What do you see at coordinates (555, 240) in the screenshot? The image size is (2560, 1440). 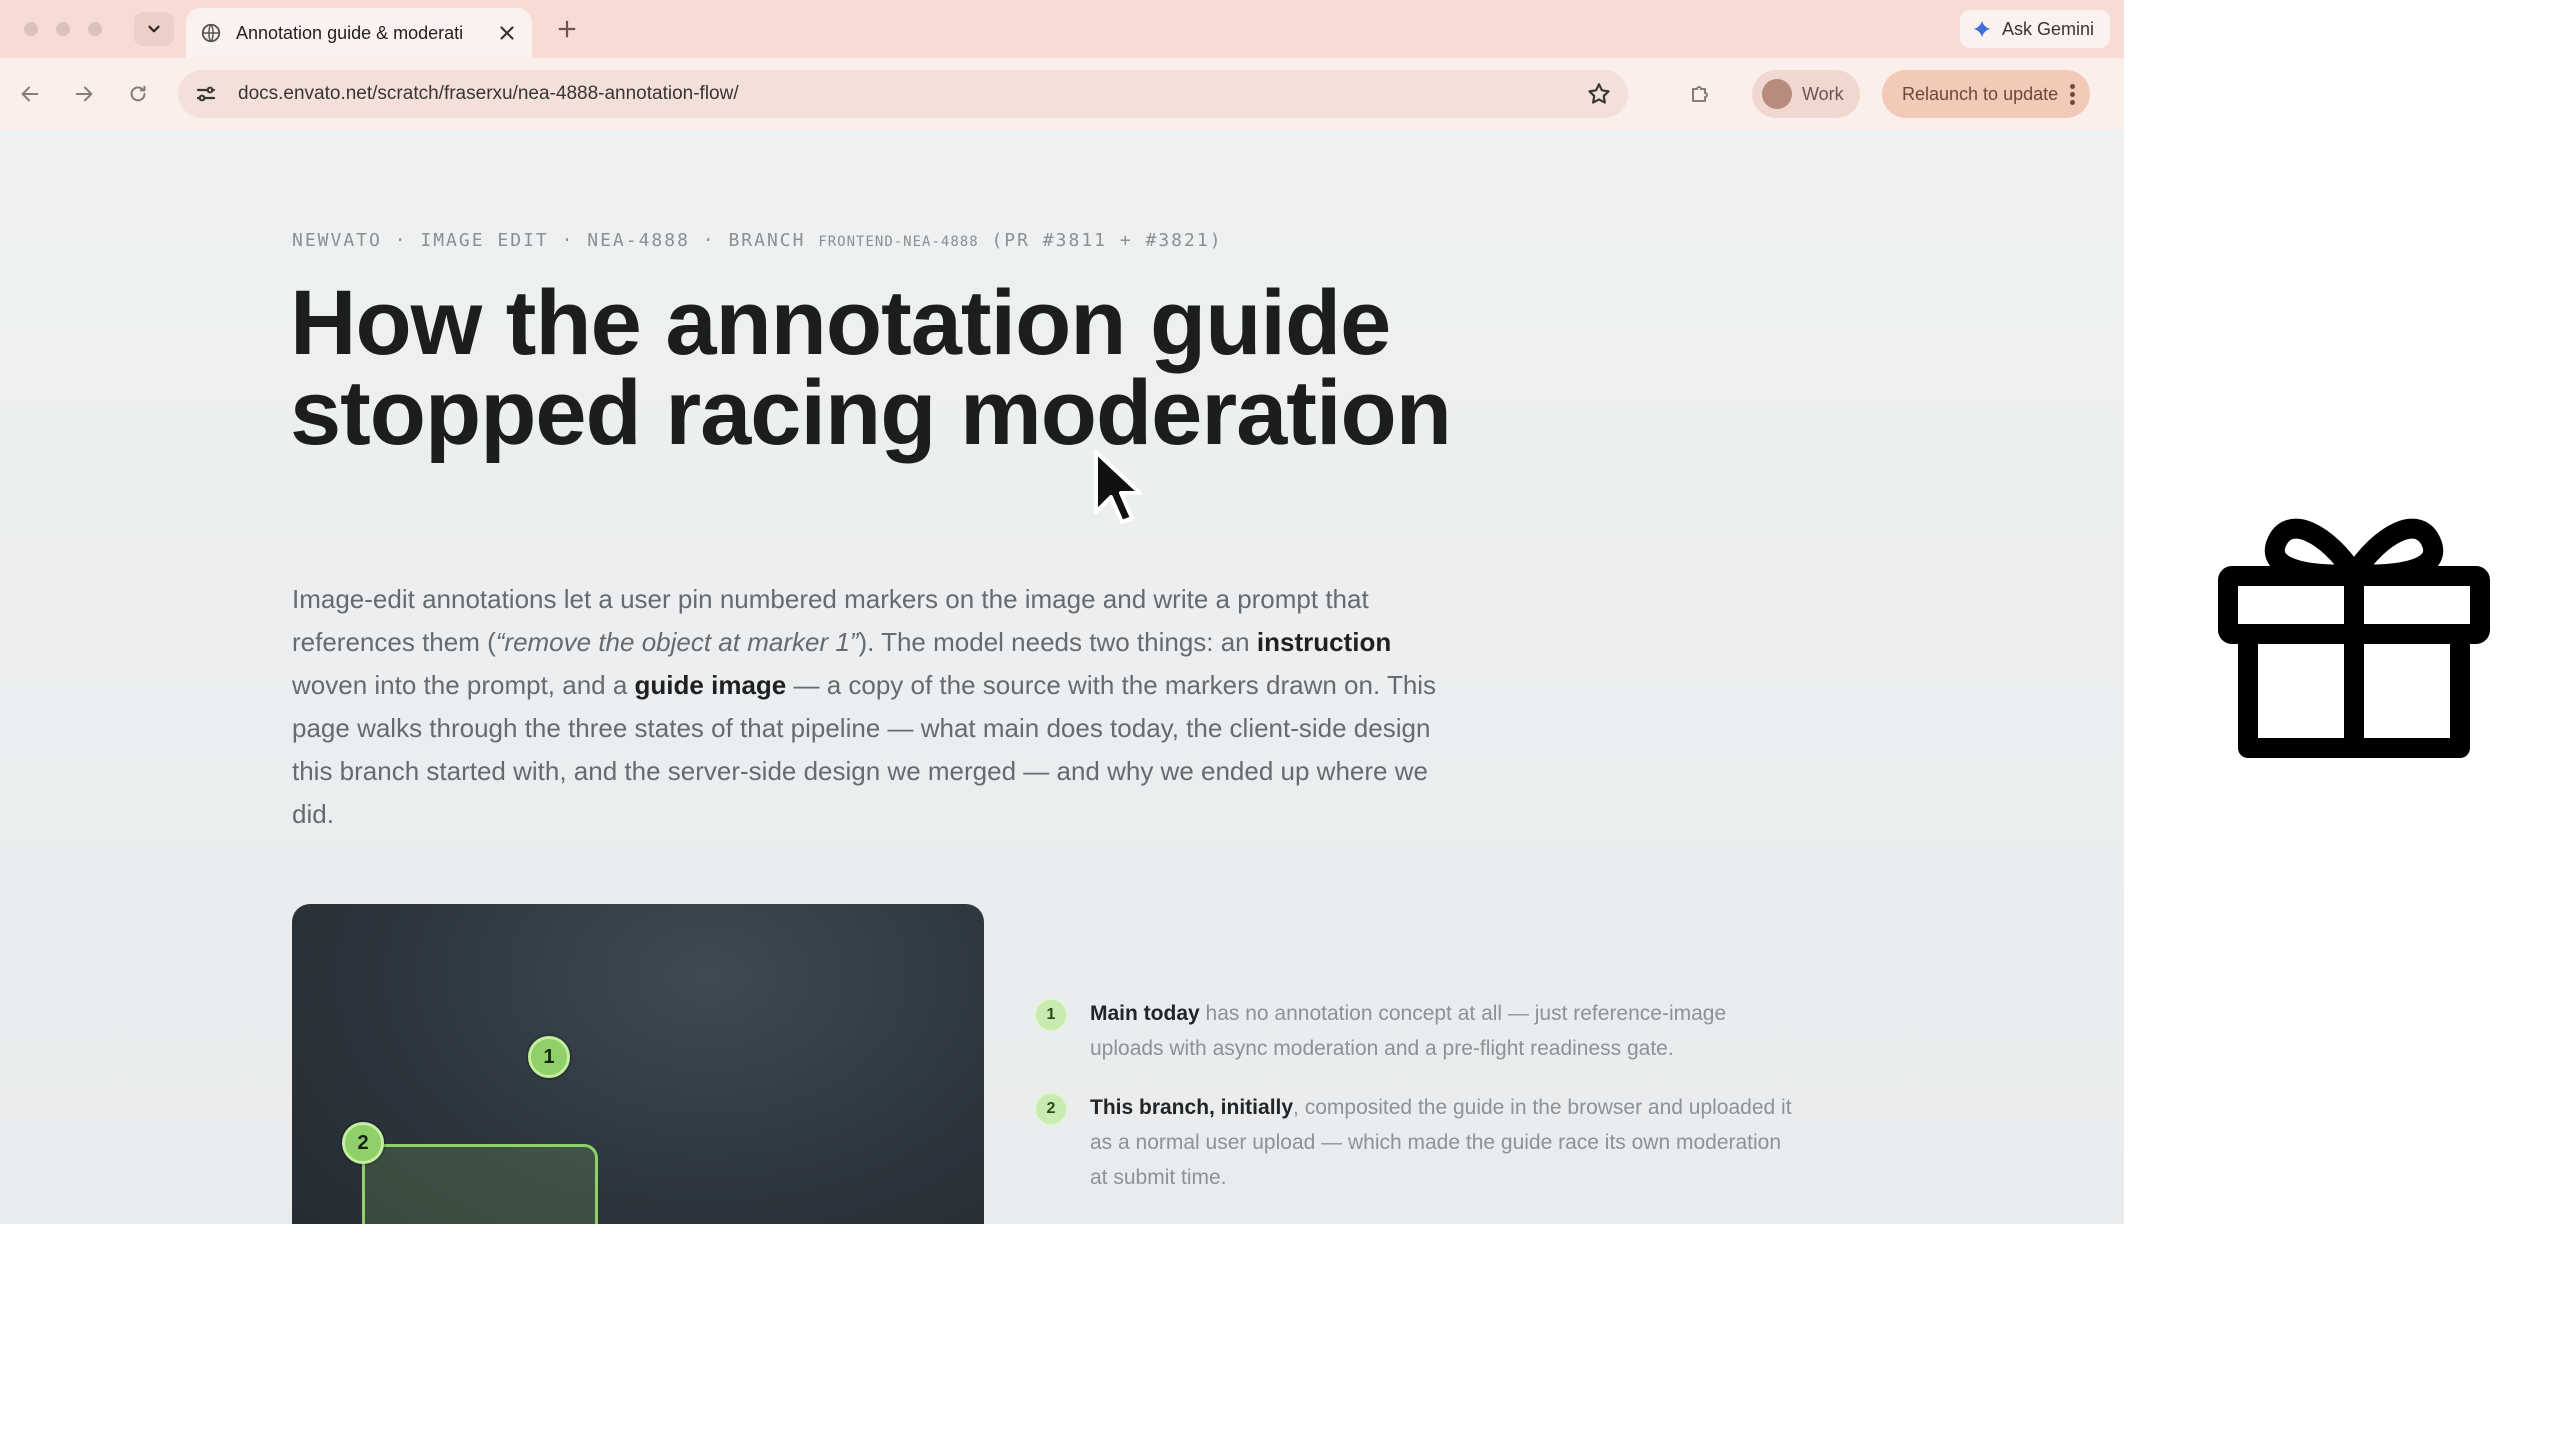 I see `breadcrumb-path: NEWVATO · IMAGE EDIT · NEA-4888 · BRANCH` at bounding box center [555, 240].